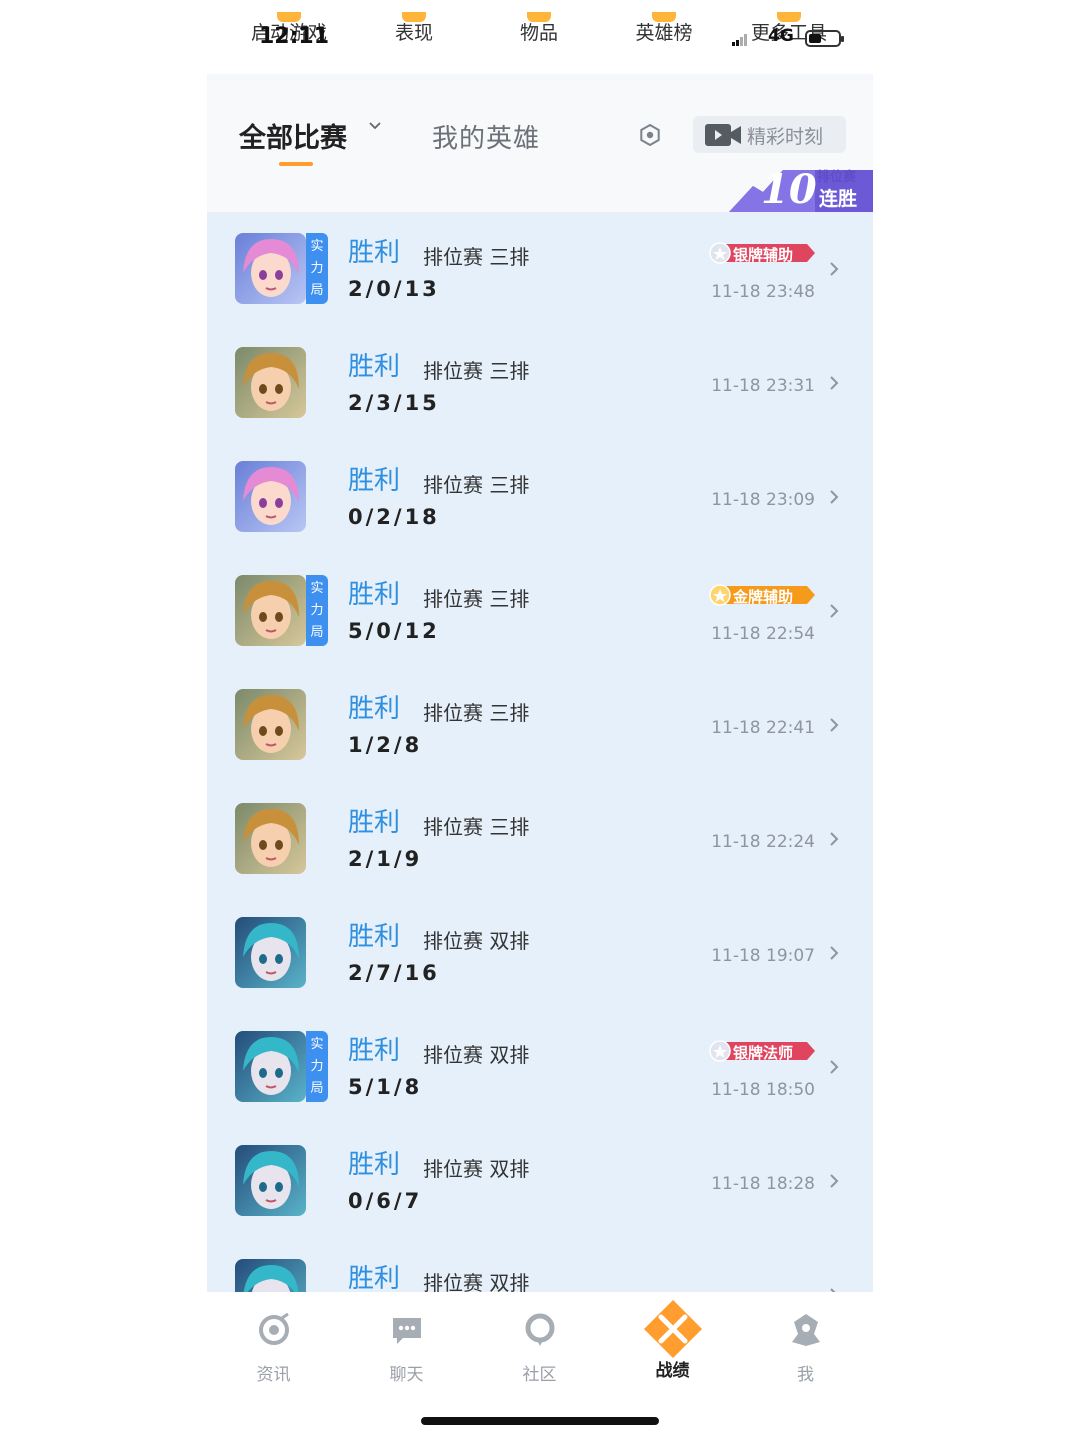 This screenshot has width=1080, height=1440. What do you see at coordinates (394, 973) in the screenshot?
I see `match-kda: 2/7/16` at bounding box center [394, 973].